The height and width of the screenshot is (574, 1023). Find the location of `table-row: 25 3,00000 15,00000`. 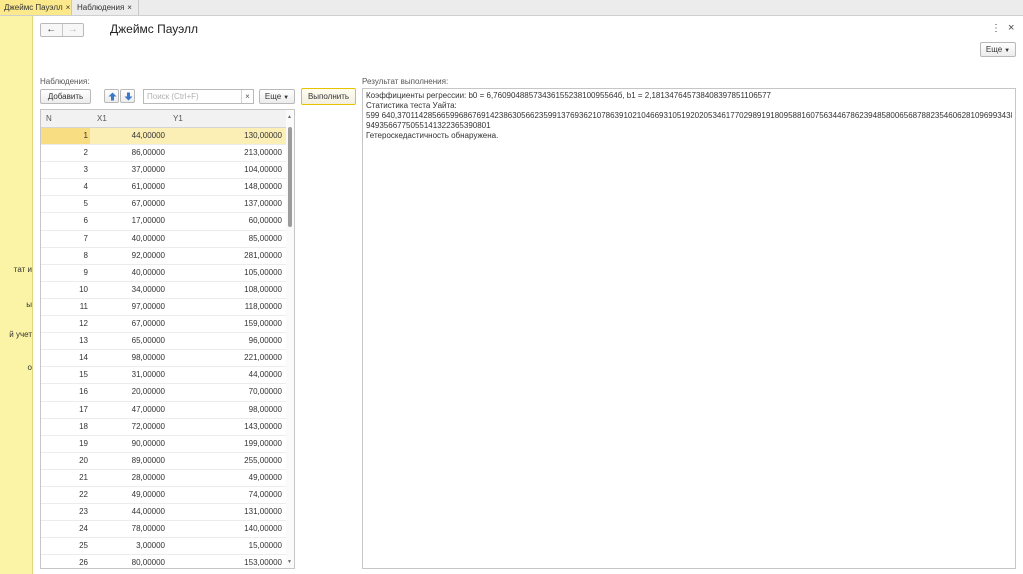

table-row: 25 3,00000 15,00000 is located at coordinates (163, 547).